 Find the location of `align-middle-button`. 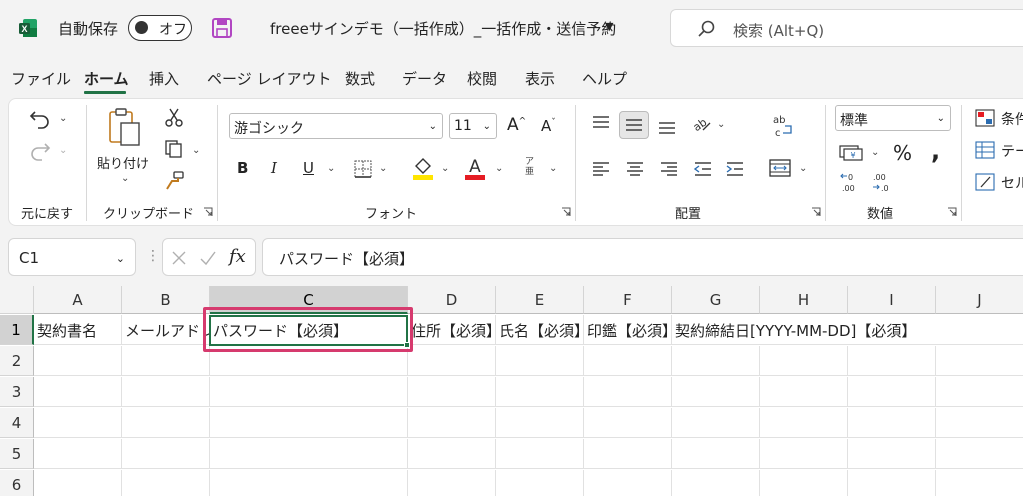

align-middle-button is located at coordinates (634, 125).